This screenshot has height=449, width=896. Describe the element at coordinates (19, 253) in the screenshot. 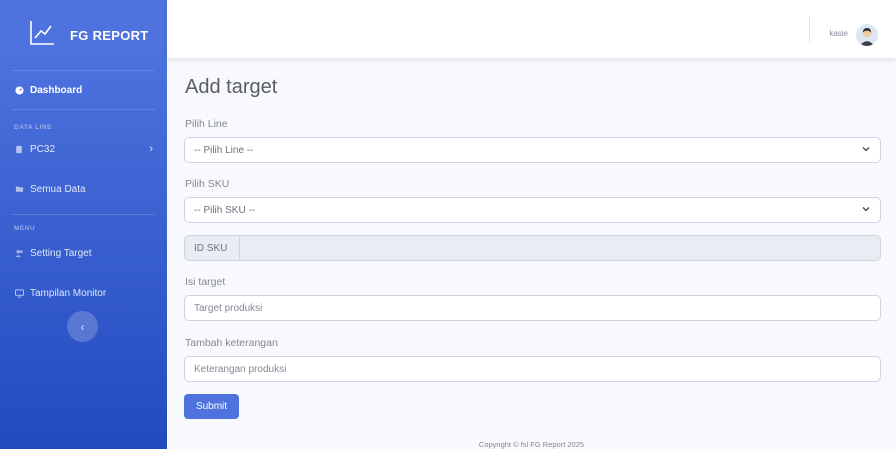

I see `users-icon` at that location.